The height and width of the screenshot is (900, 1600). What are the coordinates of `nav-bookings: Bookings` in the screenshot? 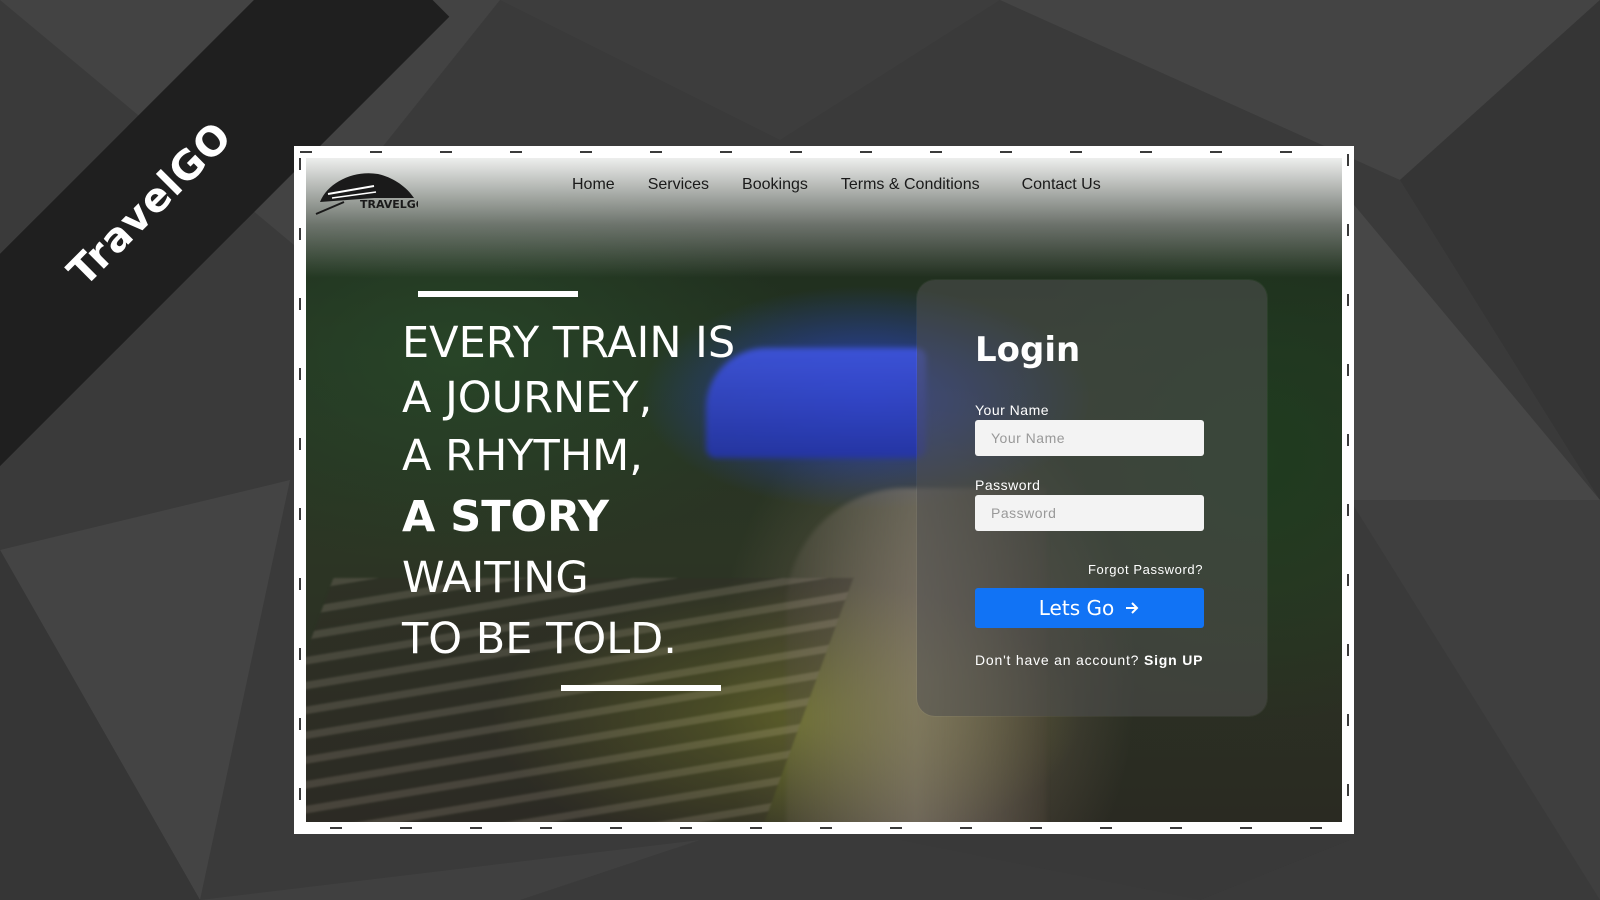 It's located at (775, 185).